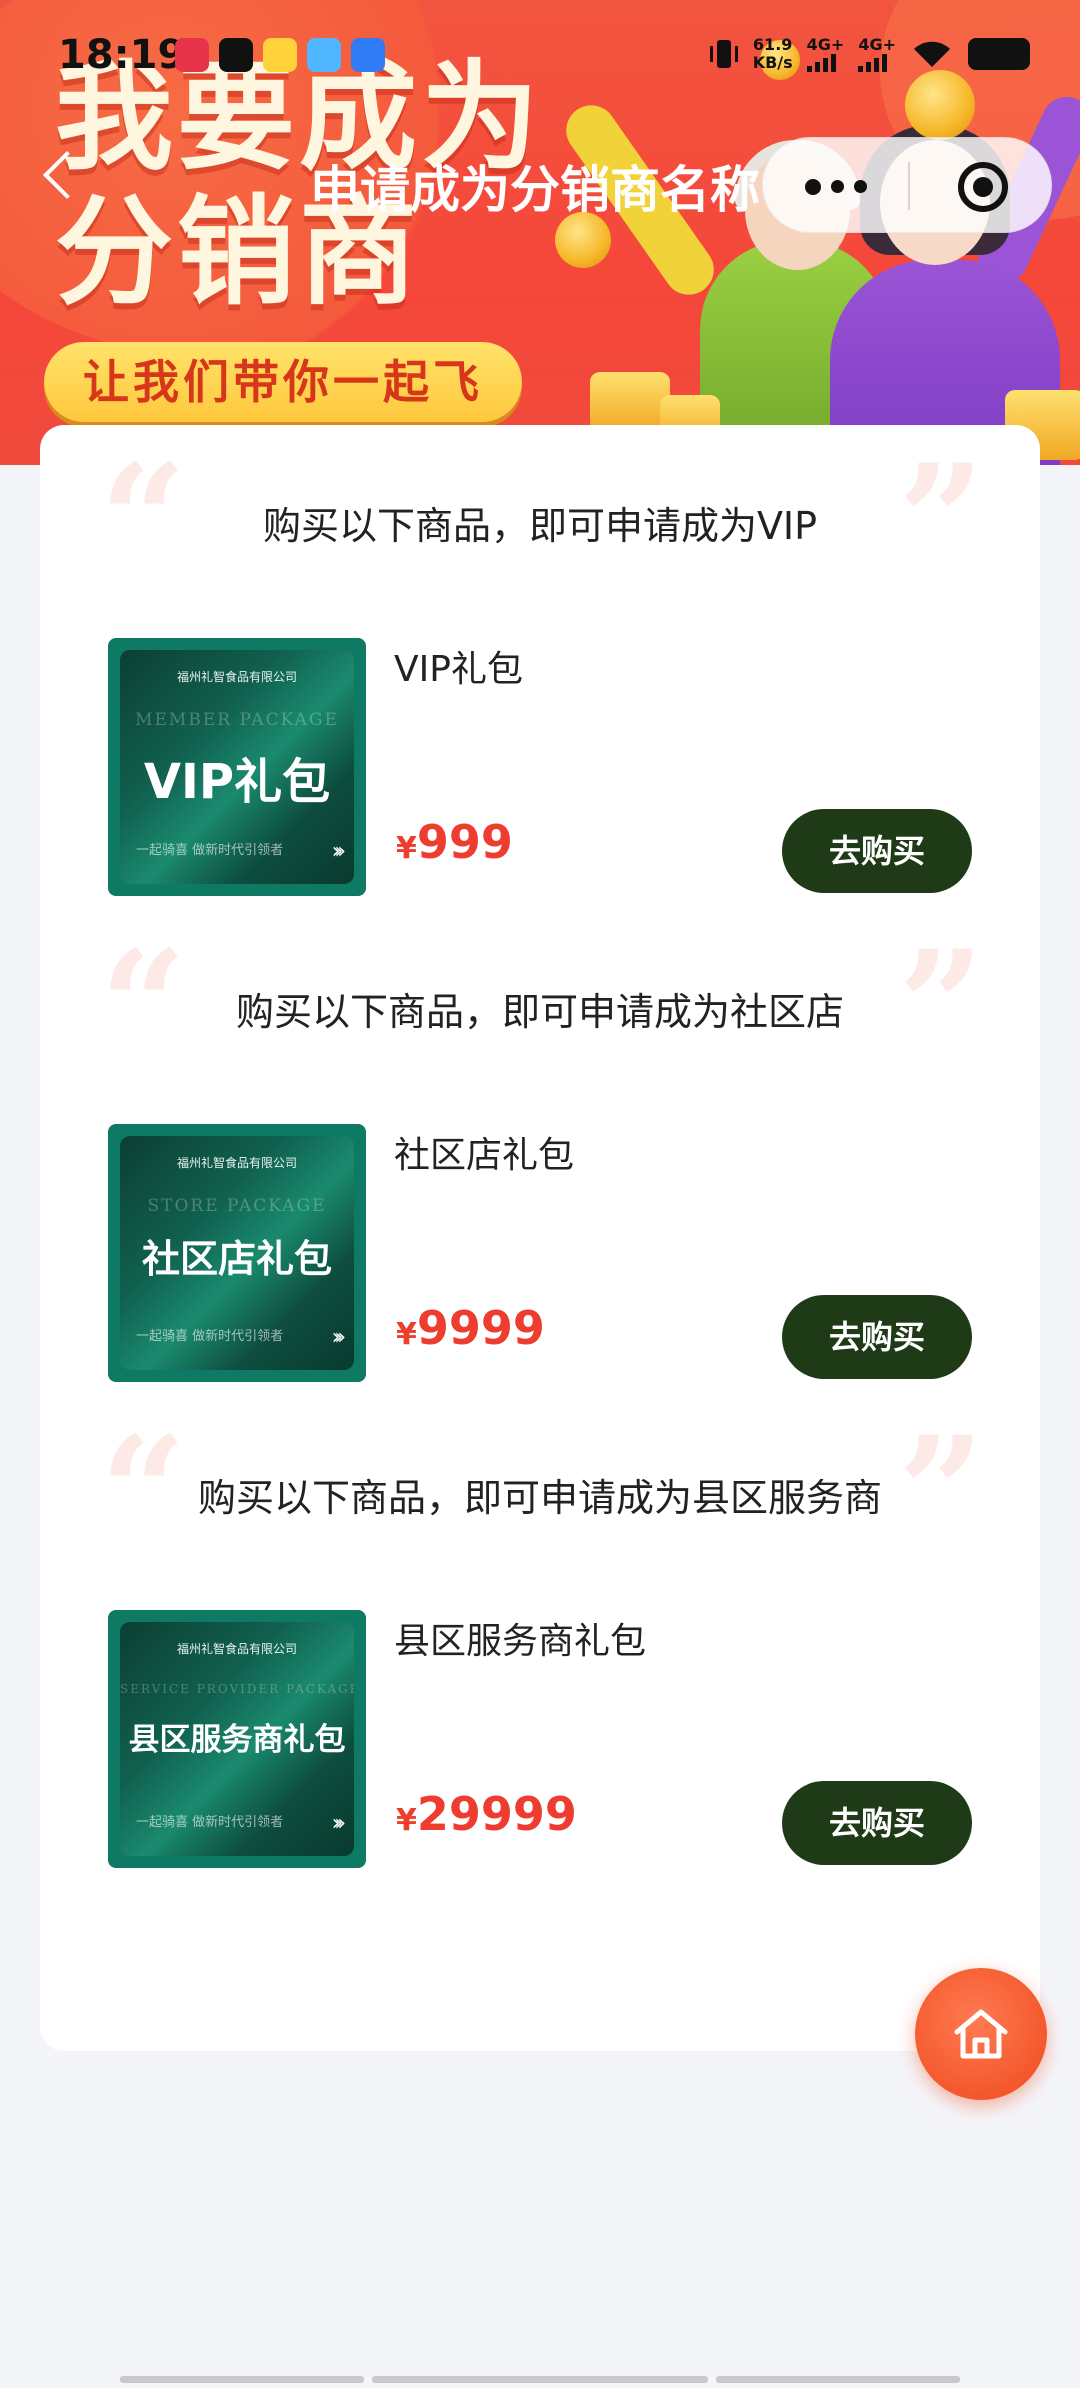 The width and height of the screenshot is (1080, 2388). Describe the element at coordinates (983, 187) in the screenshot. I see `close-target-icon` at that location.